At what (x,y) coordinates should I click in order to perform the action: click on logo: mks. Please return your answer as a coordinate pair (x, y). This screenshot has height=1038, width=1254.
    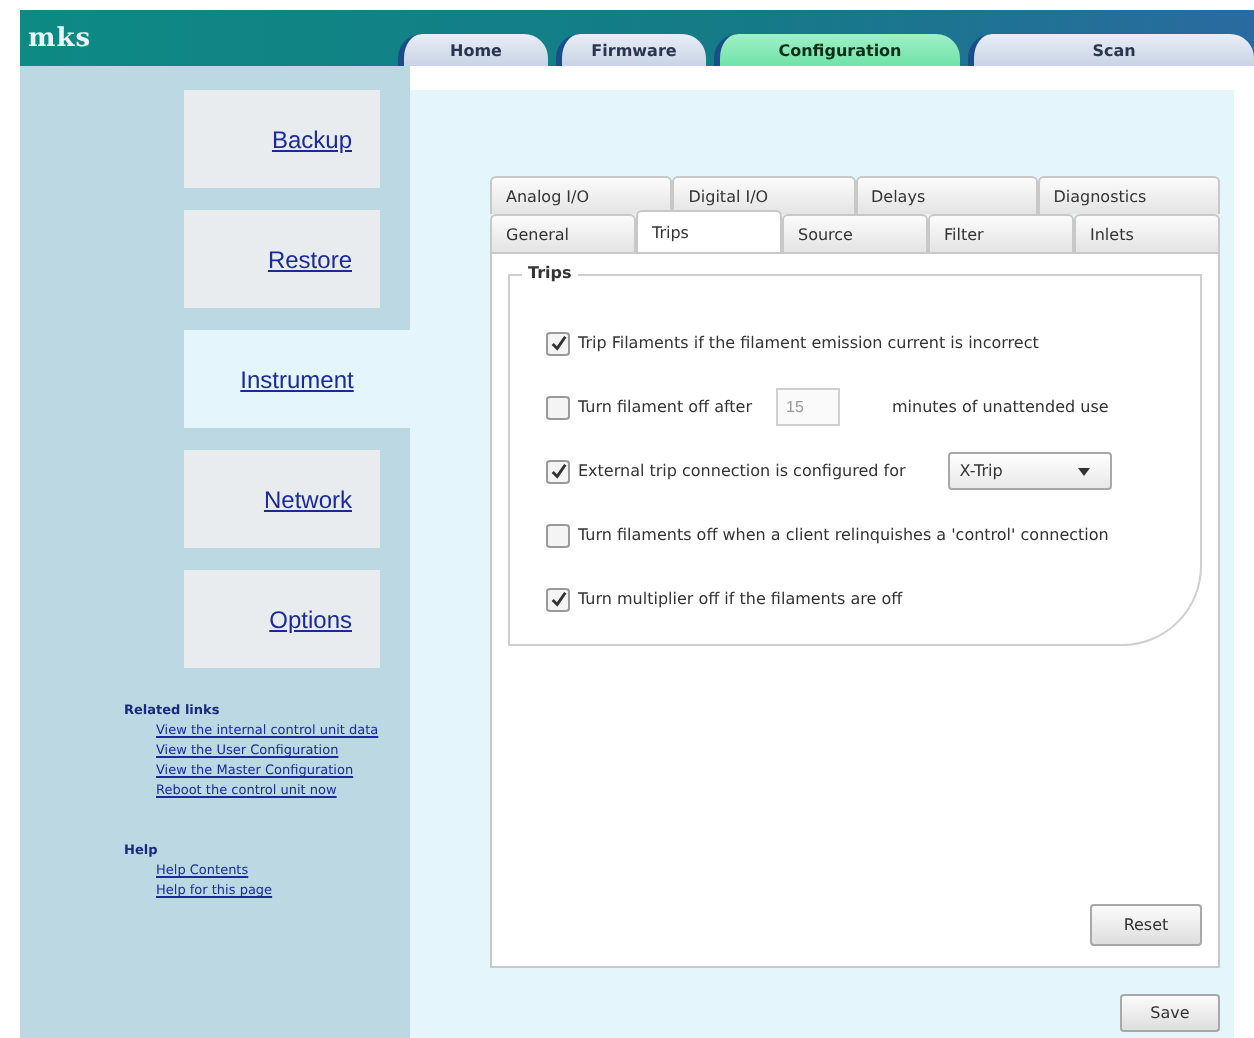
    Looking at the image, I should click on (60, 38).